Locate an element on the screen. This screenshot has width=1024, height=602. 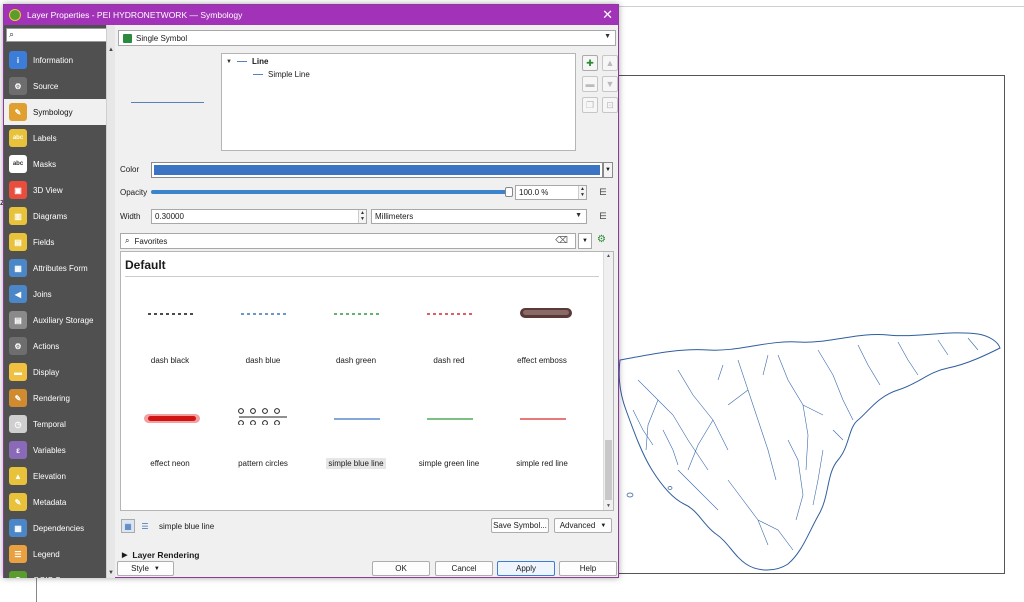
layer-rendering-section: ▶ Layer Rendering is located at coordinates (160, 555).